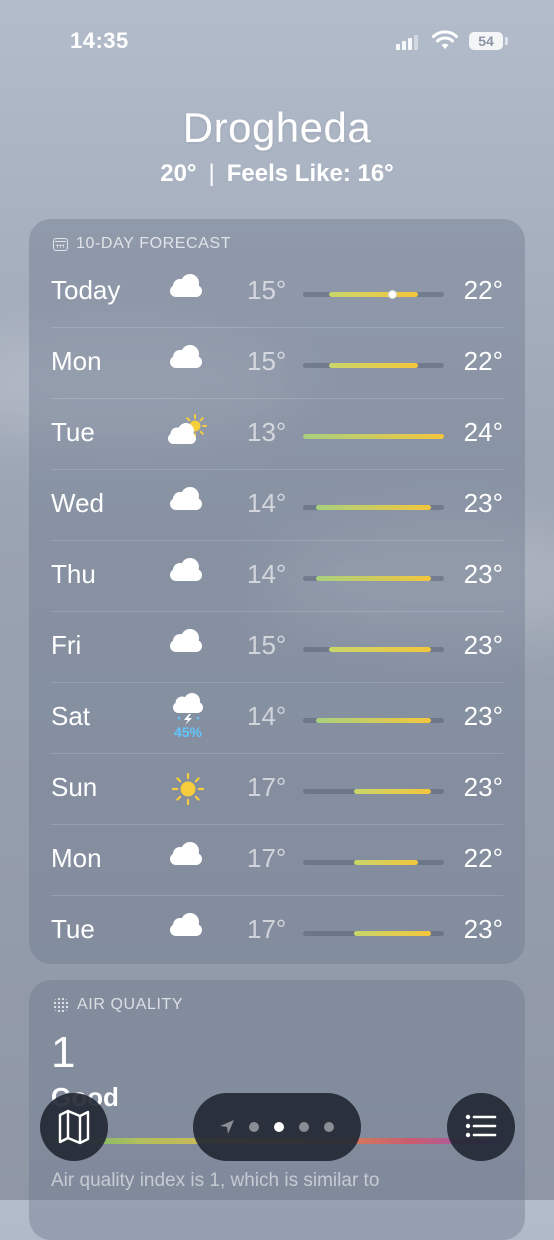 This screenshot has width=554, height=1240. Describe the element at coordinates (506, 41) in the screenshot. I see `battery-tip` at that location.